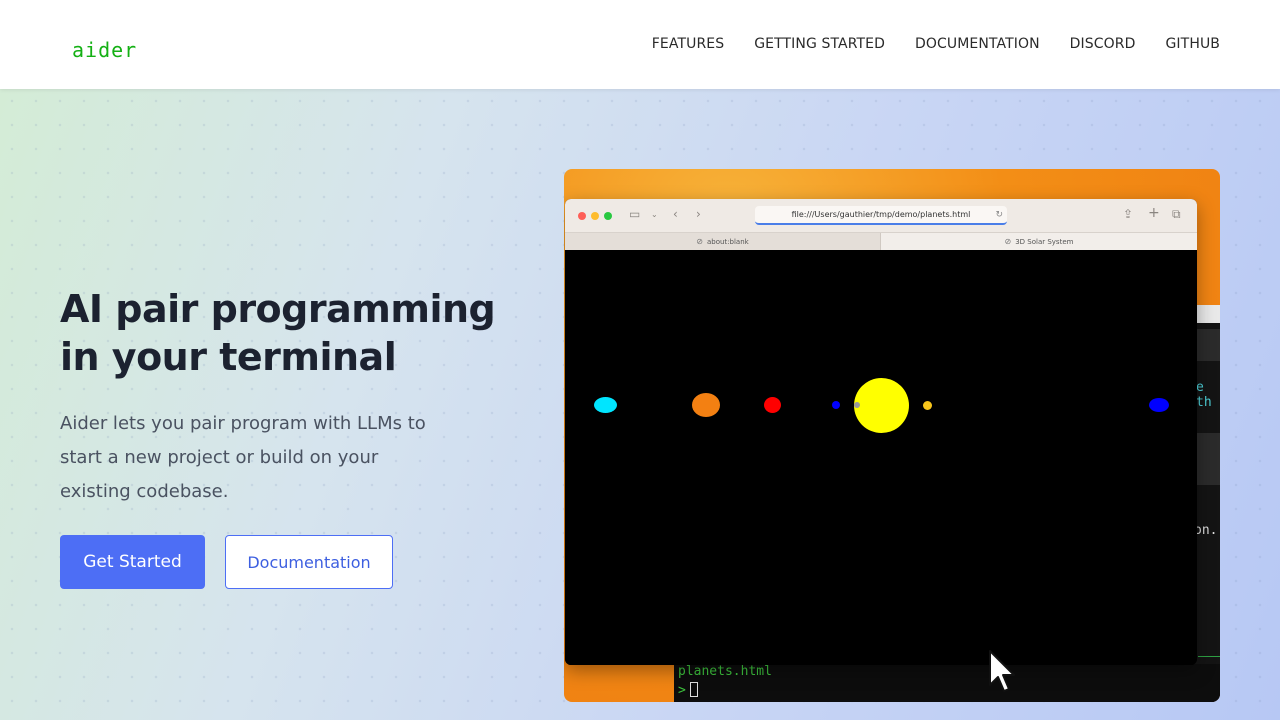 The width and height of the screenshot is (1280, 720). Describe the element at coordinates (836, 405) in the screenshot. I see `blue-planet-small` at that location.